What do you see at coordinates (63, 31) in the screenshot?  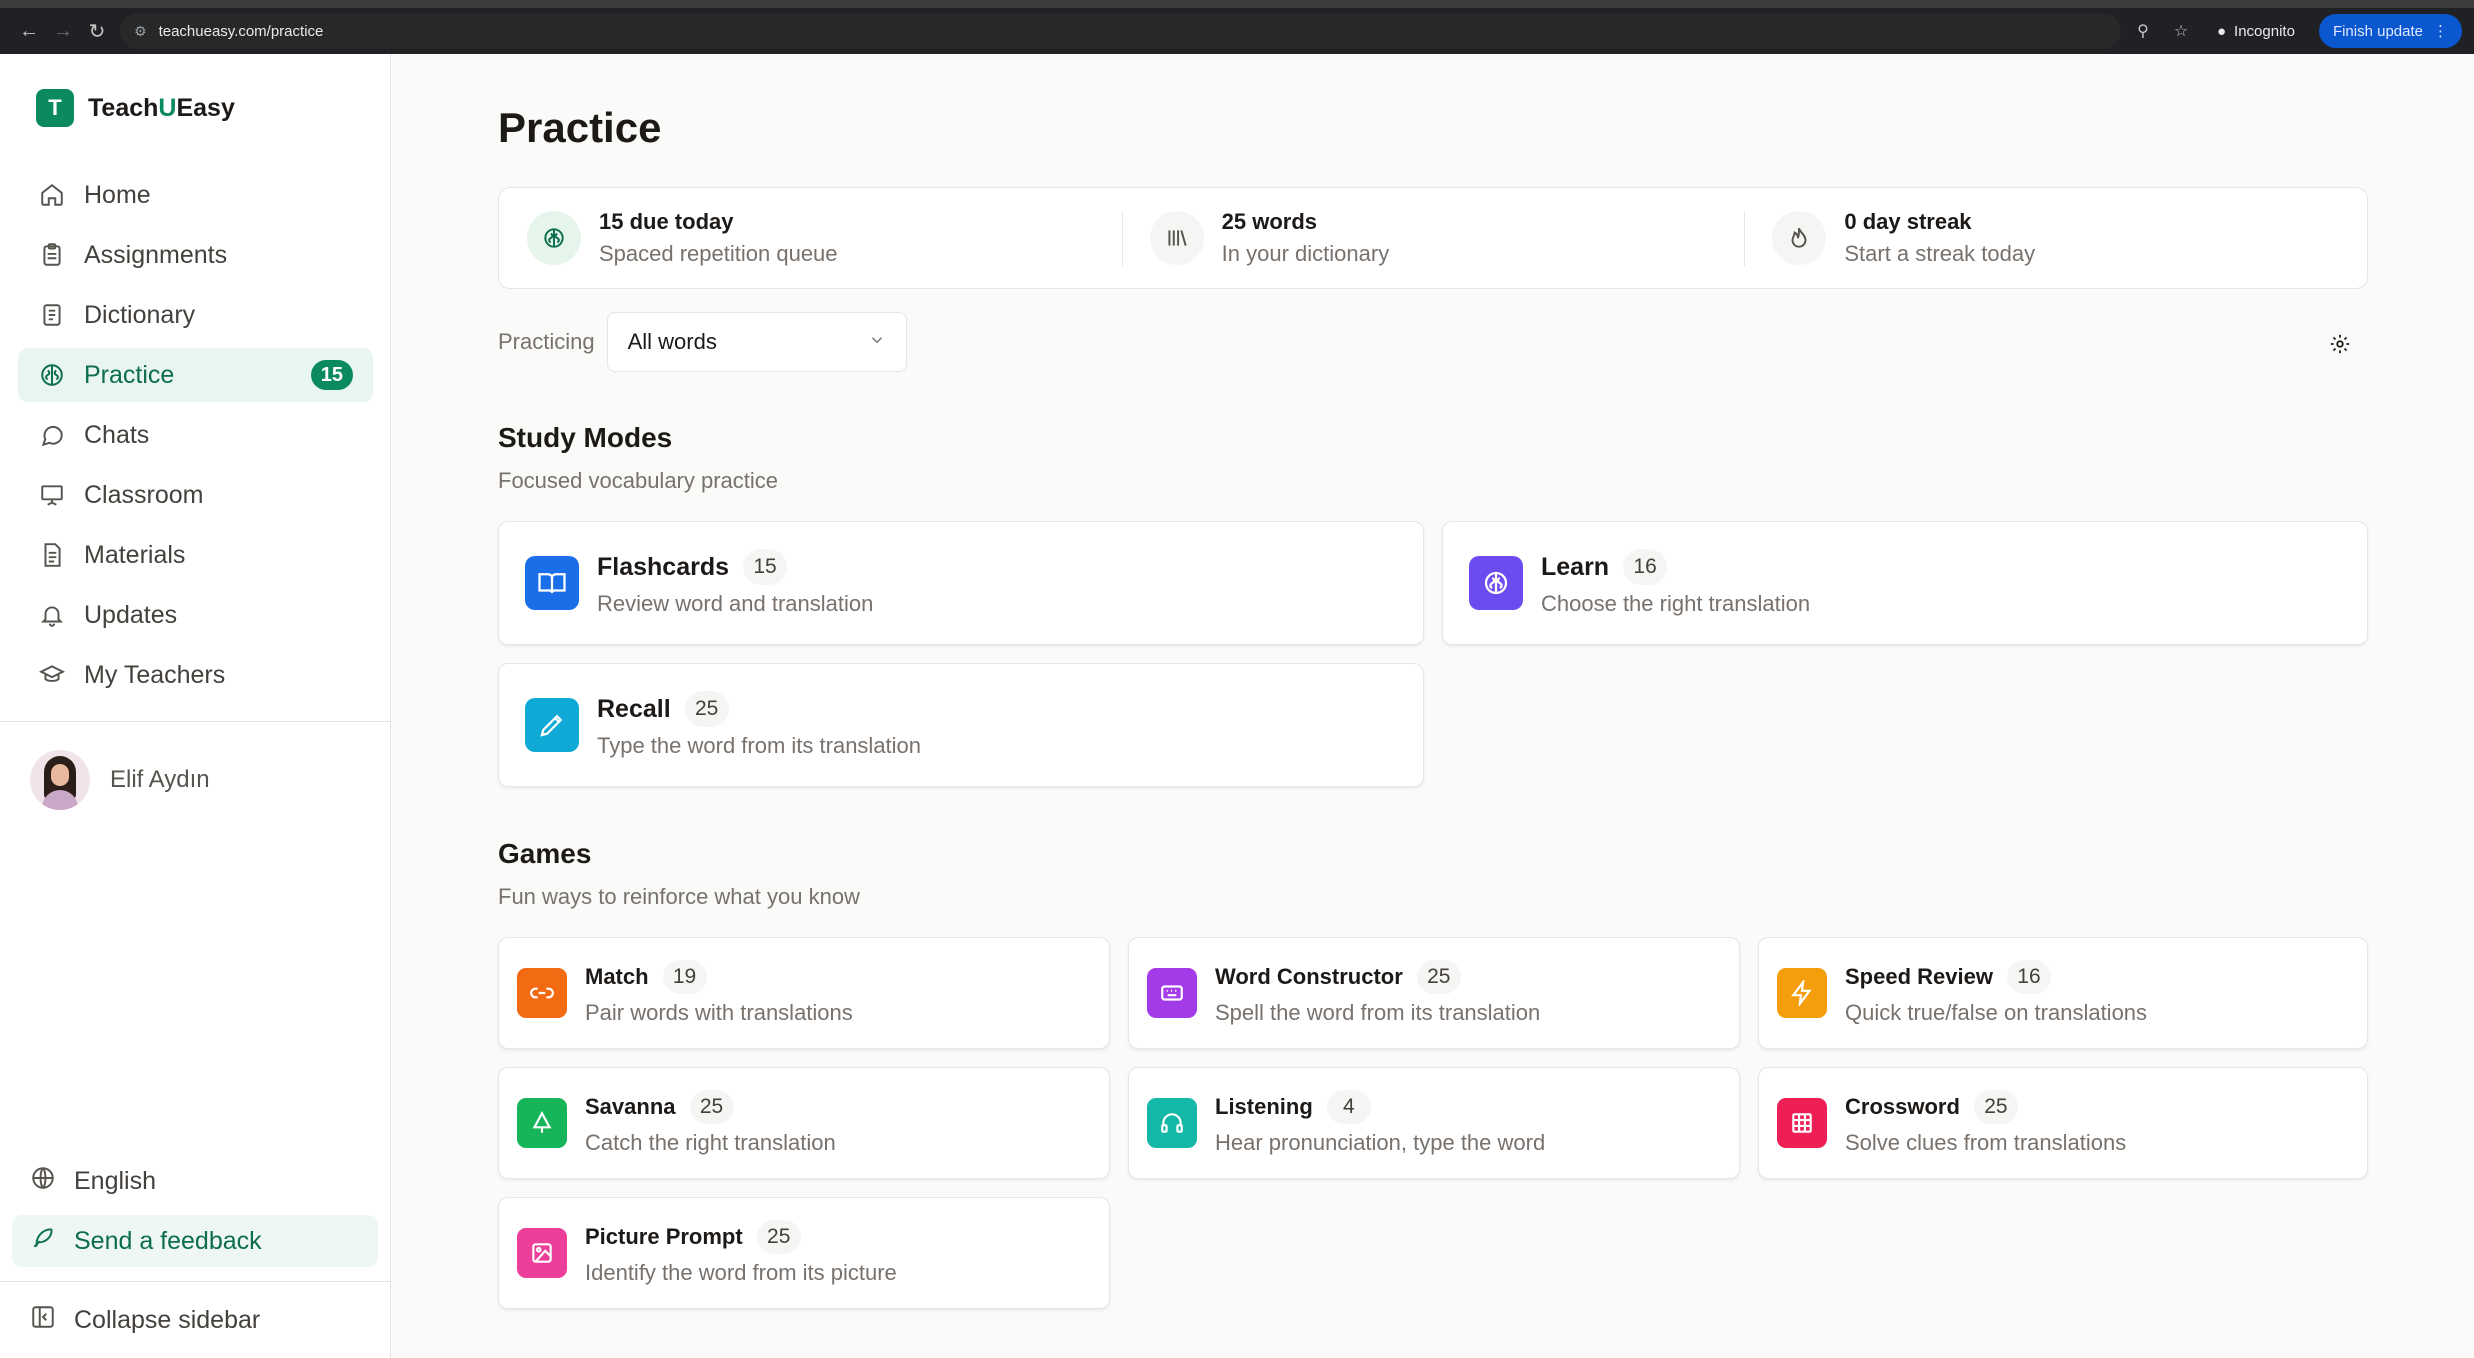 I see `forward-icon: →` at bounding box center [63, 31].